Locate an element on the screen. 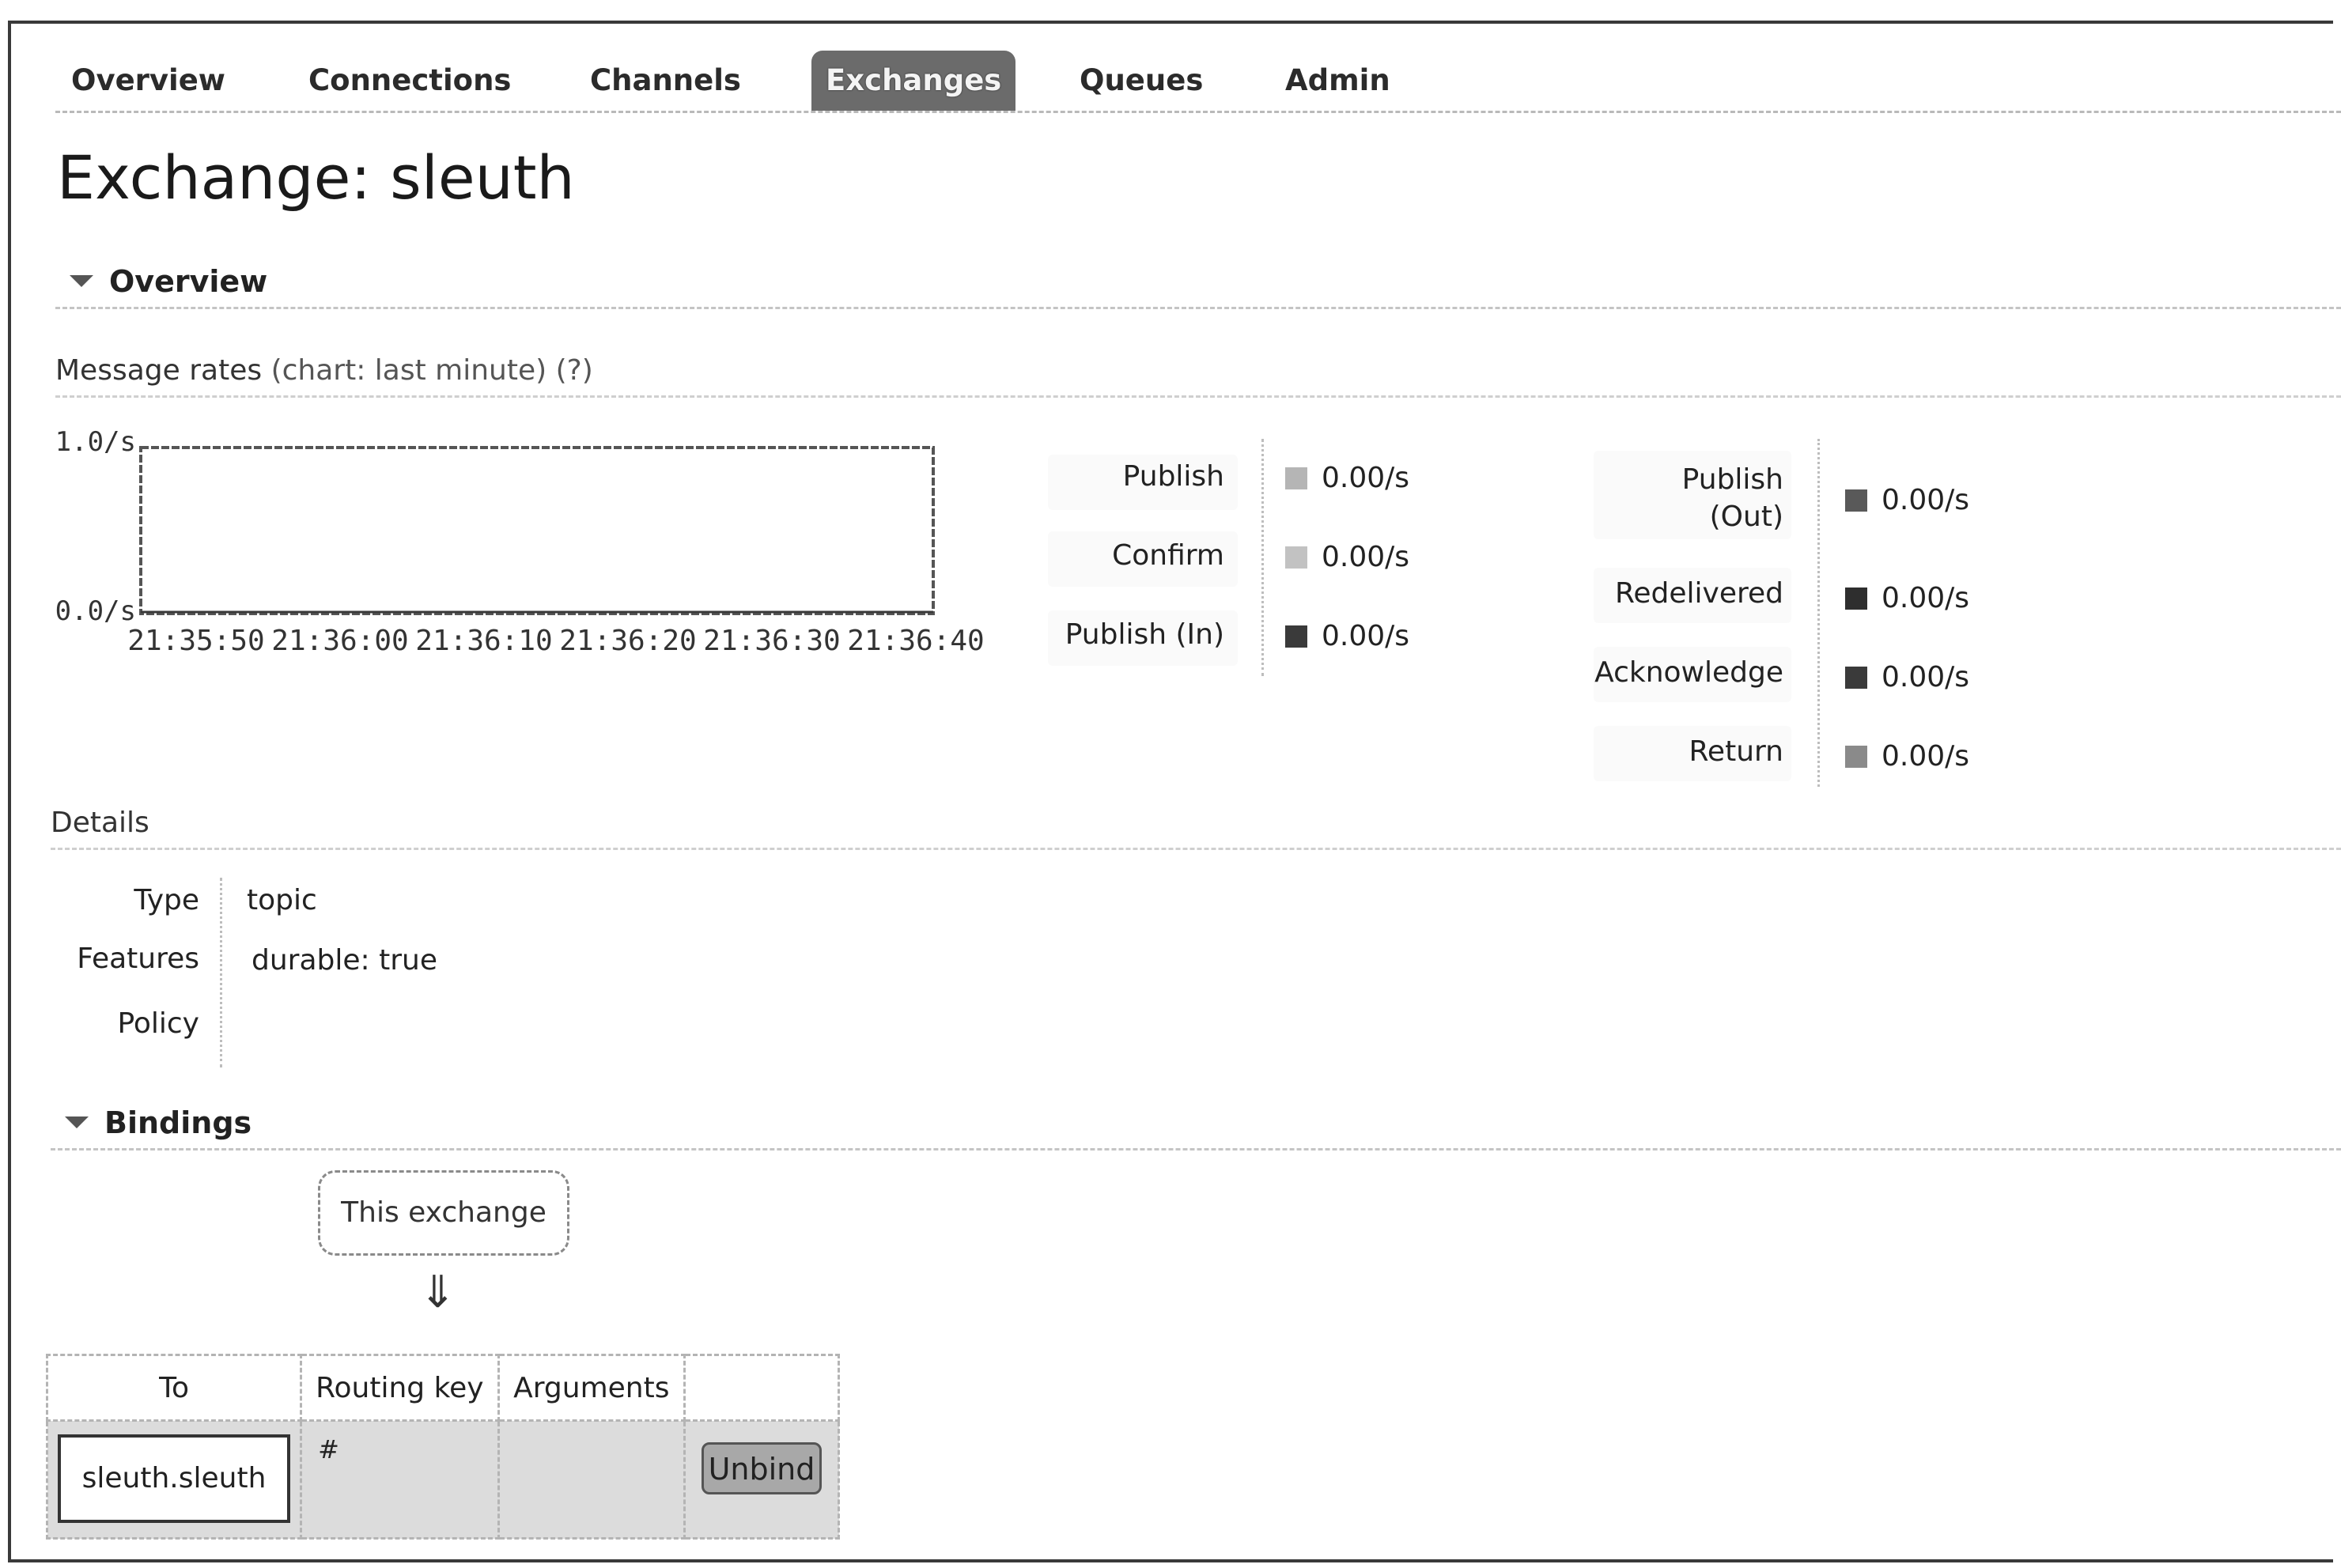 This screenshot has height=1568, width=2341. tab-admin: Admin is located at coordinates (1337, 81).